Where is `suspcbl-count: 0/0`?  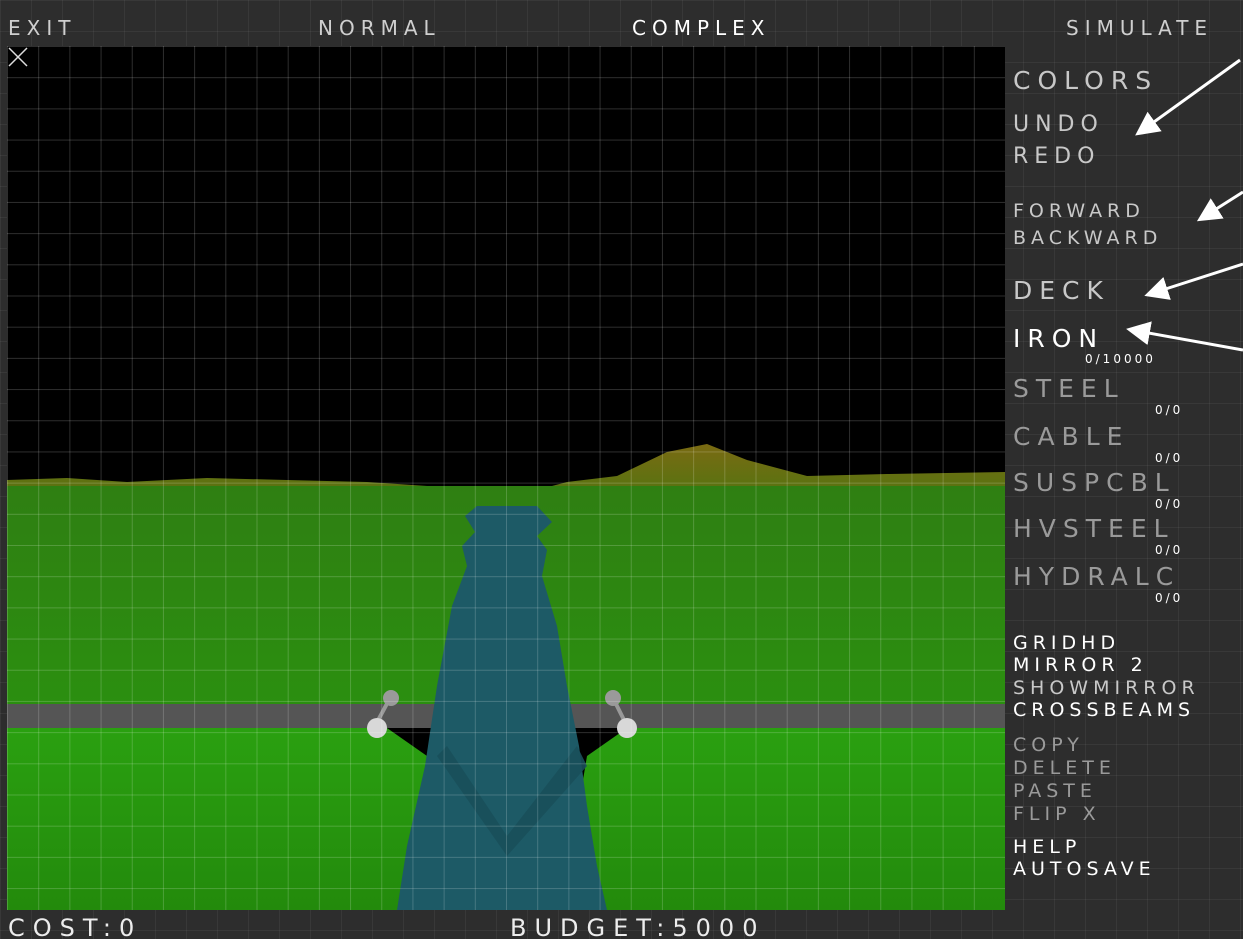 suspcbl-count: 0/0 is located at coordinates (1169, 504).